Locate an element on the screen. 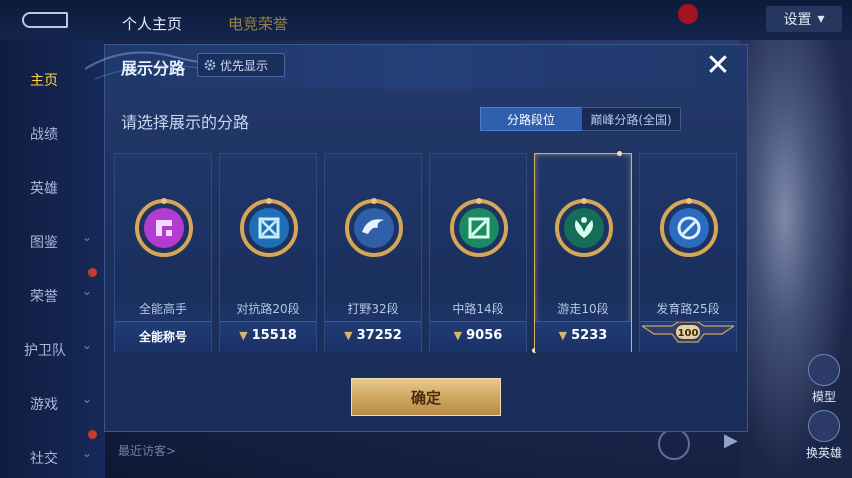 This screenshot has height=478, width=852. lane-name: 中路14段 is located at coordinates (478, 309).